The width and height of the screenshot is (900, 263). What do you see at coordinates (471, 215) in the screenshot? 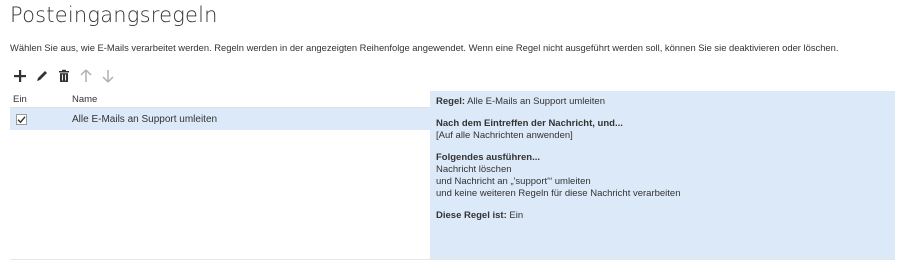
I see `status-label: Diese Regel ist:` at bounding box center [471, 215].